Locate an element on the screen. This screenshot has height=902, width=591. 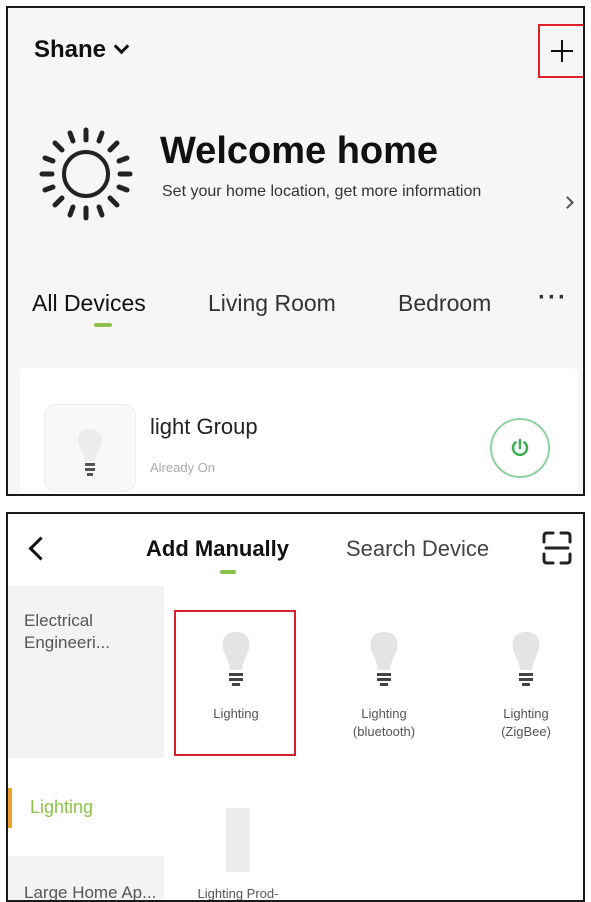
product-label: Lighting Prod- is located at coordinates (238, 893).